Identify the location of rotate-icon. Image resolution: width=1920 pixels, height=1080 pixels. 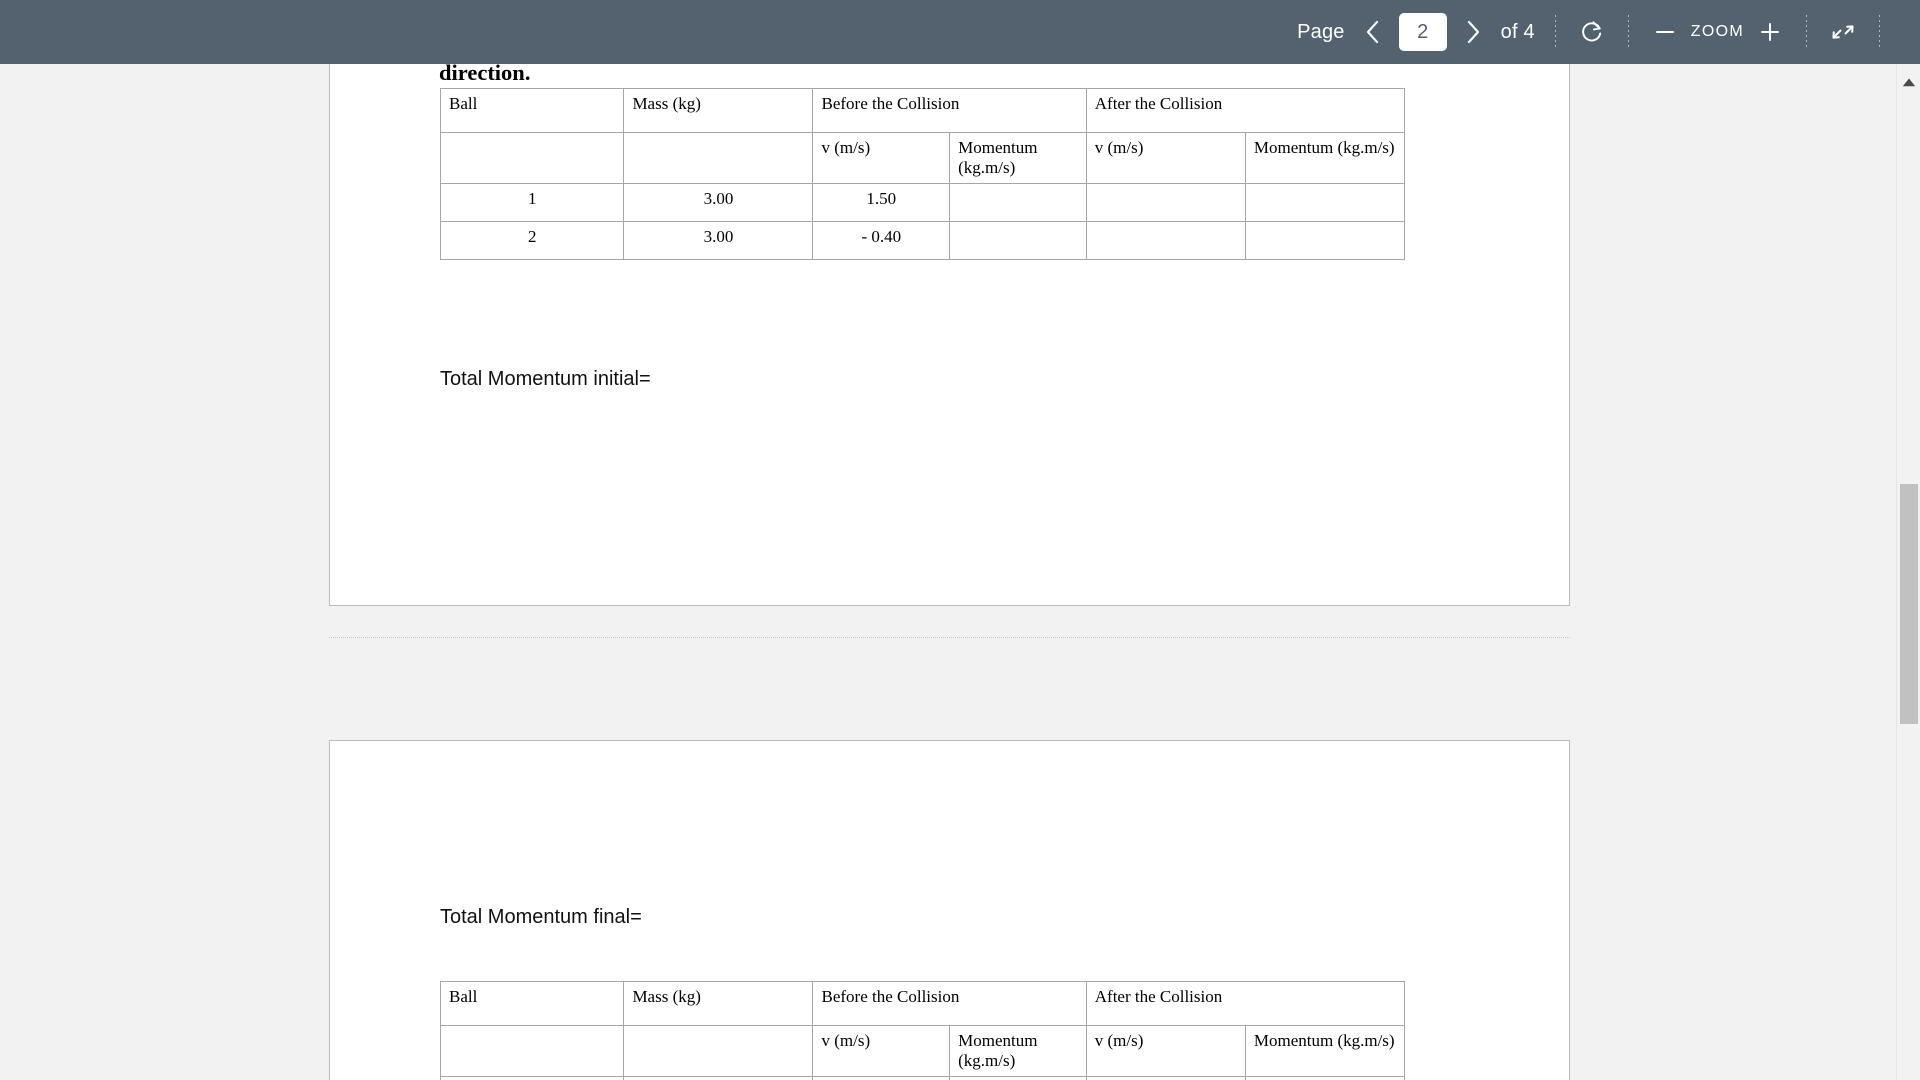
(1591, 31).